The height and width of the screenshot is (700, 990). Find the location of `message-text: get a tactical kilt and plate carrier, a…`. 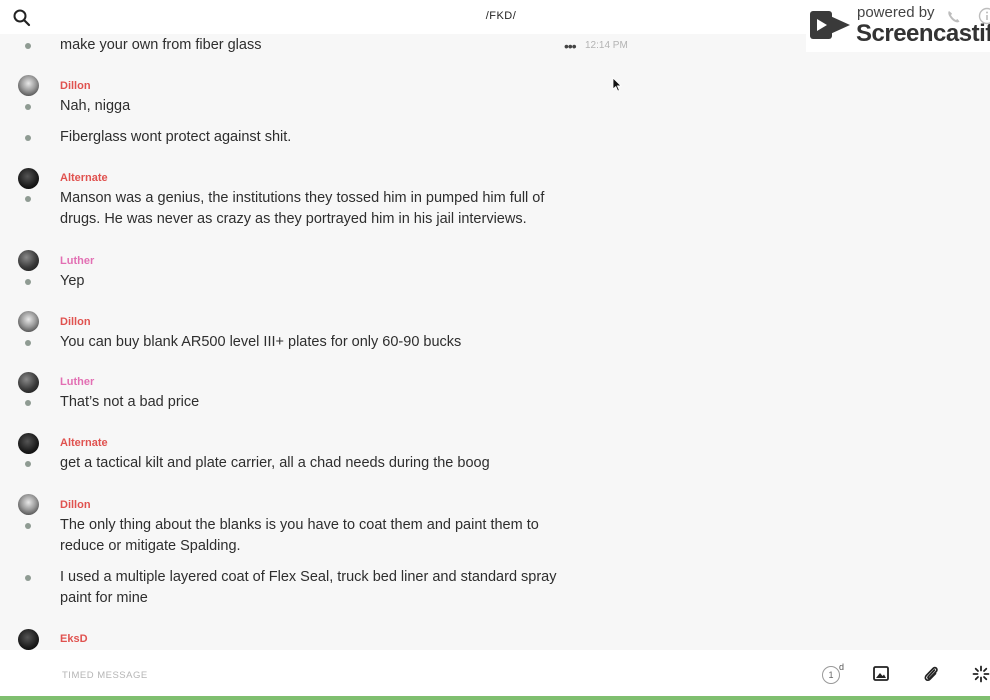

message-text: get a tactical kilt and plate carrier, a… is located at coordinates (275, 463).